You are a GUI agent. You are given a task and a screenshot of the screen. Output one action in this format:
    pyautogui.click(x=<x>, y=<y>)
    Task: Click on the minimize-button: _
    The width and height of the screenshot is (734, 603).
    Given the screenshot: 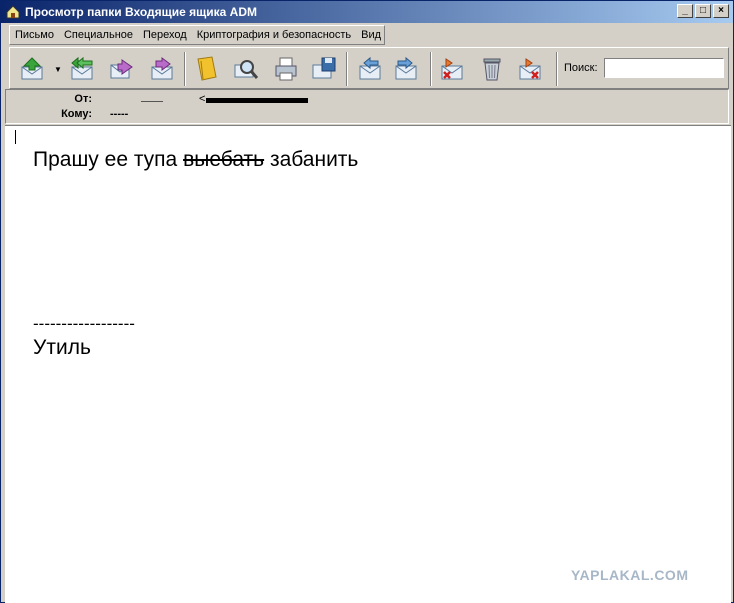 What is the action you would take?
    pyautogui.click(x=685, y=11)
    